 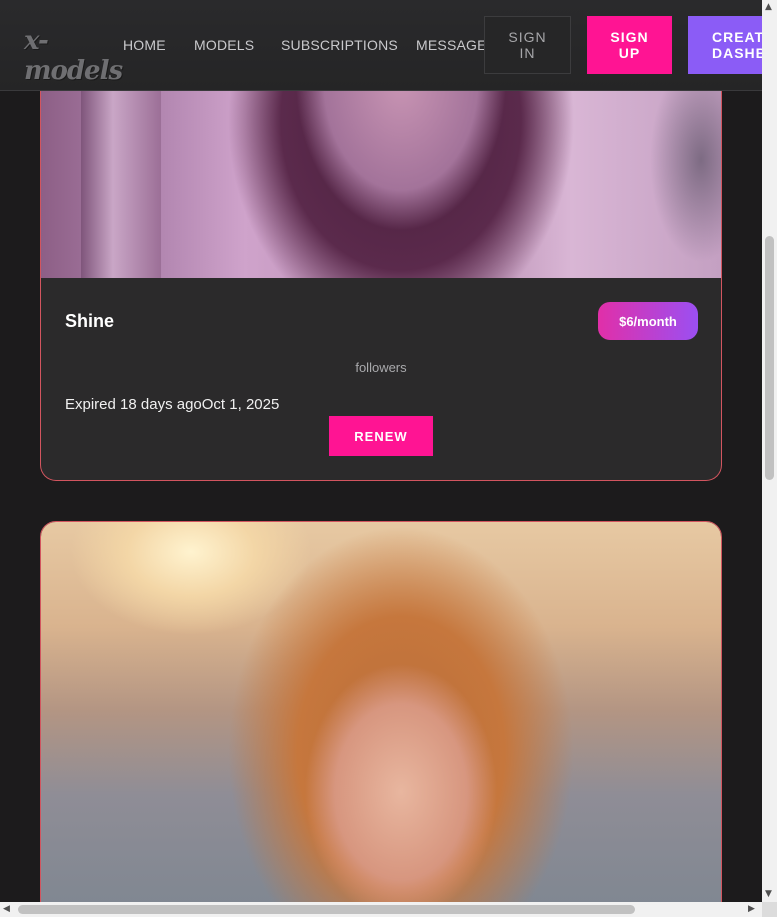 I want to click on create-dashboard-button: CREATE DASHBOARD, so click(x=725, y=45).